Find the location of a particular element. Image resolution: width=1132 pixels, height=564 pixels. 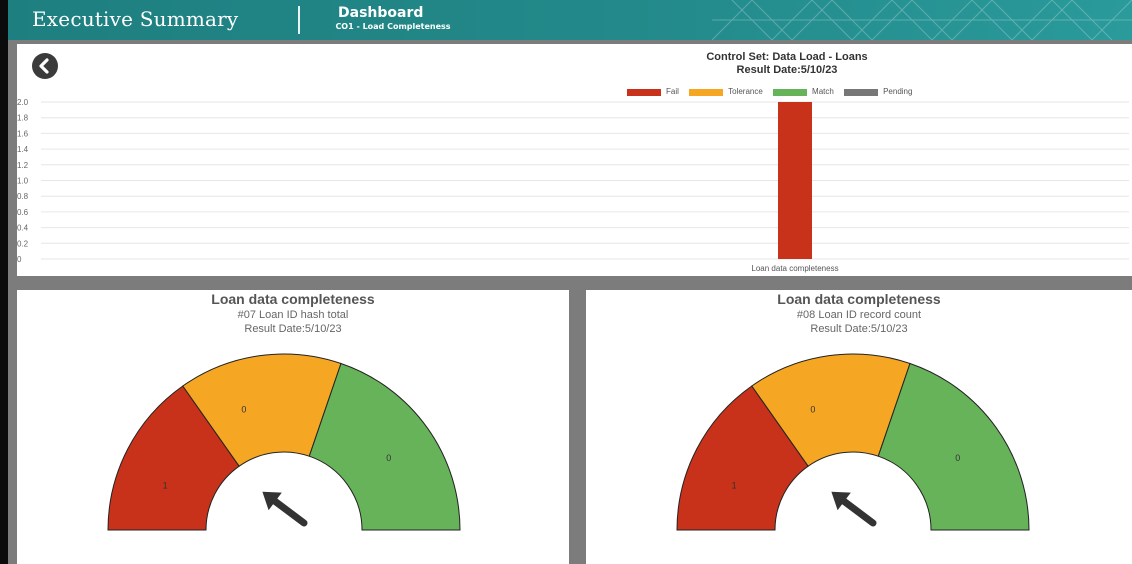

y-tick-label: 1.0 is located at coordinates (23, 181).